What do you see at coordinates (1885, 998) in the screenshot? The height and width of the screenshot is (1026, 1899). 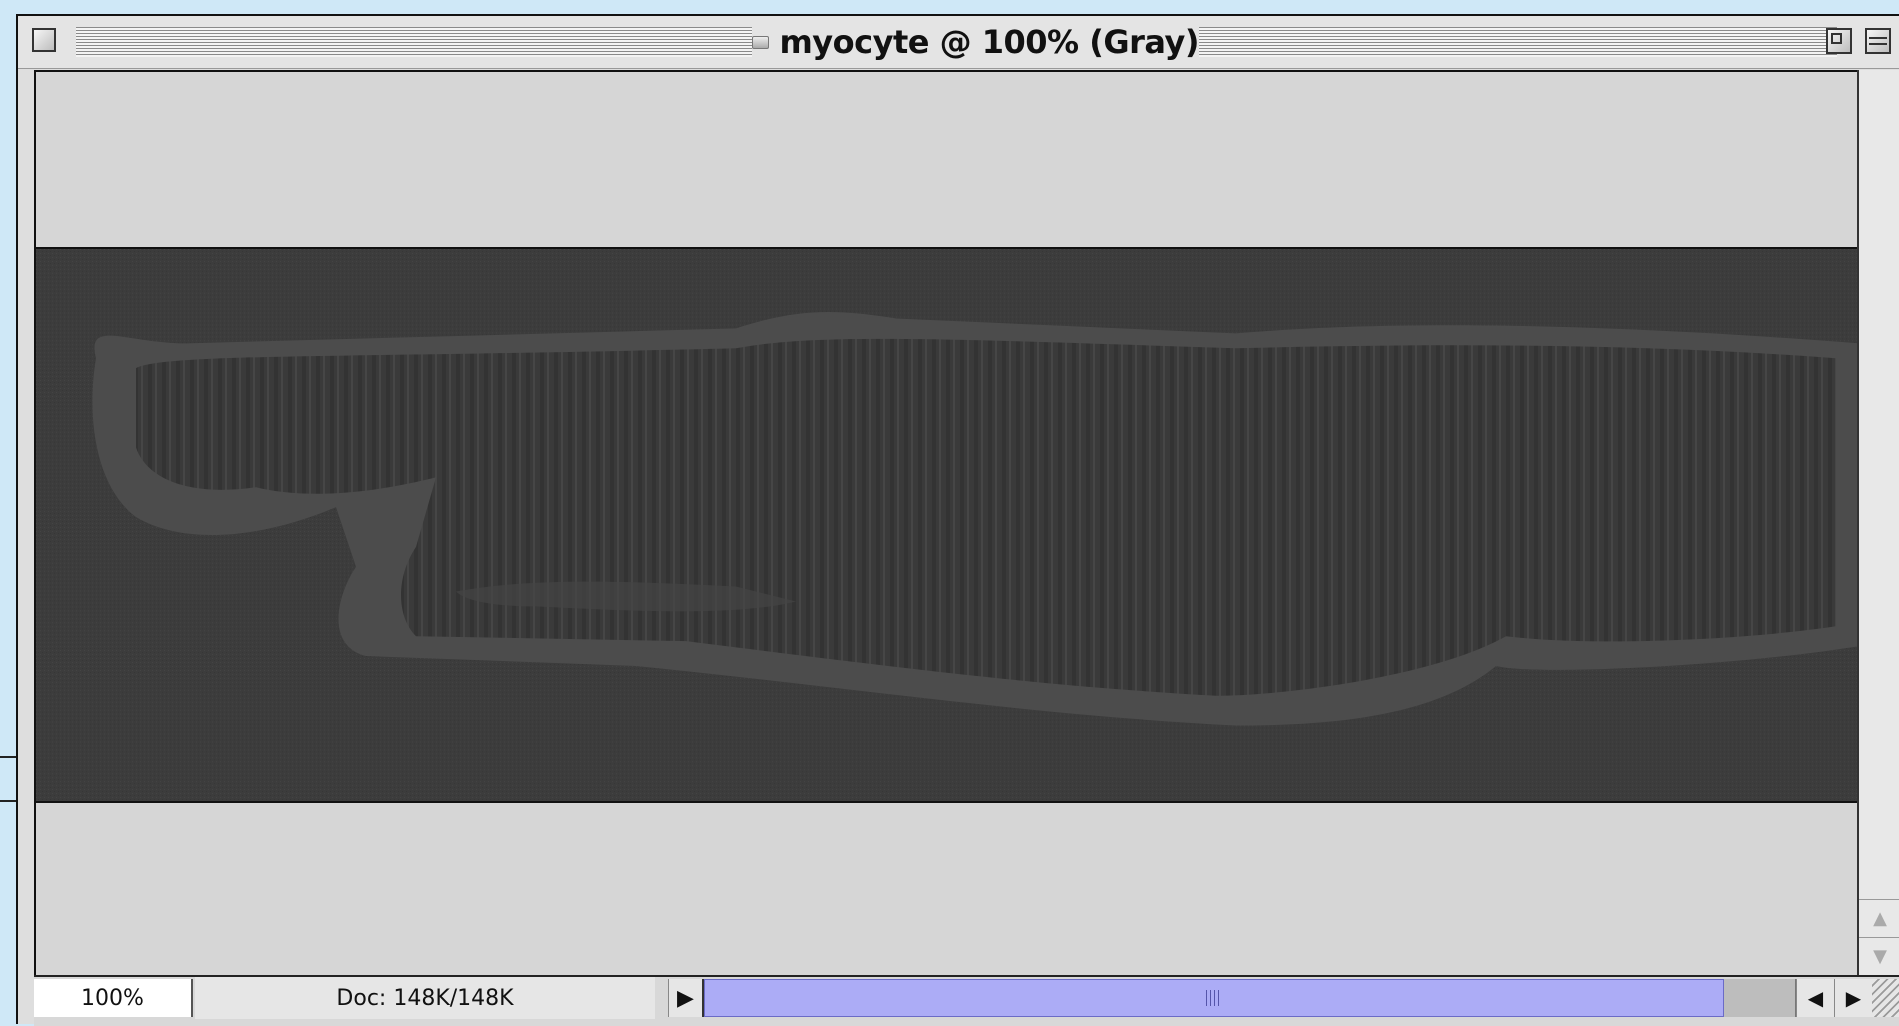 I see `resize-grip-icon` at bounding box center [1885, 998].